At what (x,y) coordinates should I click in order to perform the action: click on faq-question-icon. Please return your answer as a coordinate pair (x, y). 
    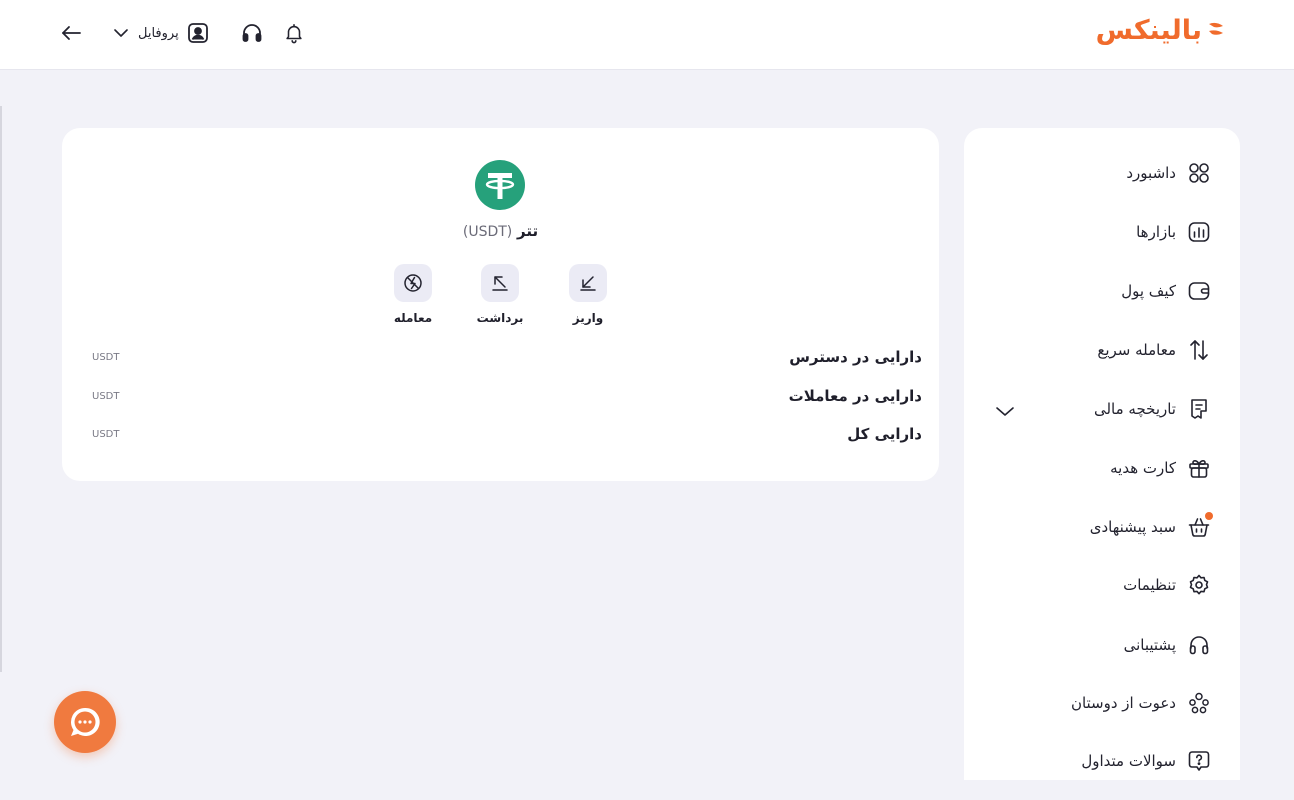
    Looking at the image, I should click on (1199, 761).